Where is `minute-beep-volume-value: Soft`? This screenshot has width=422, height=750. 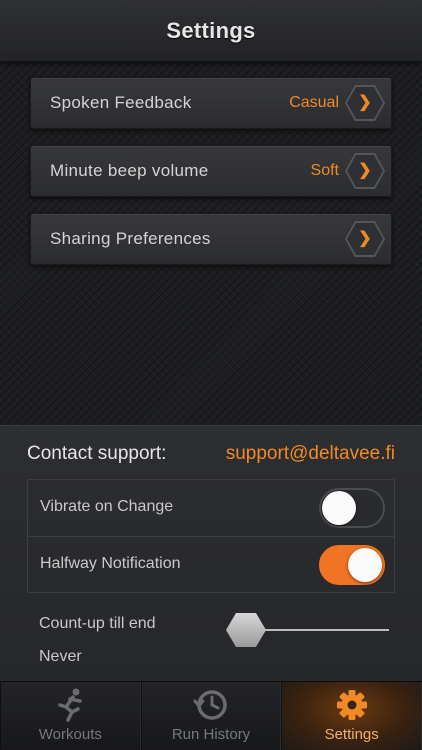 minute-beep-volume-value: Soft is located at coordinates (324, 170).